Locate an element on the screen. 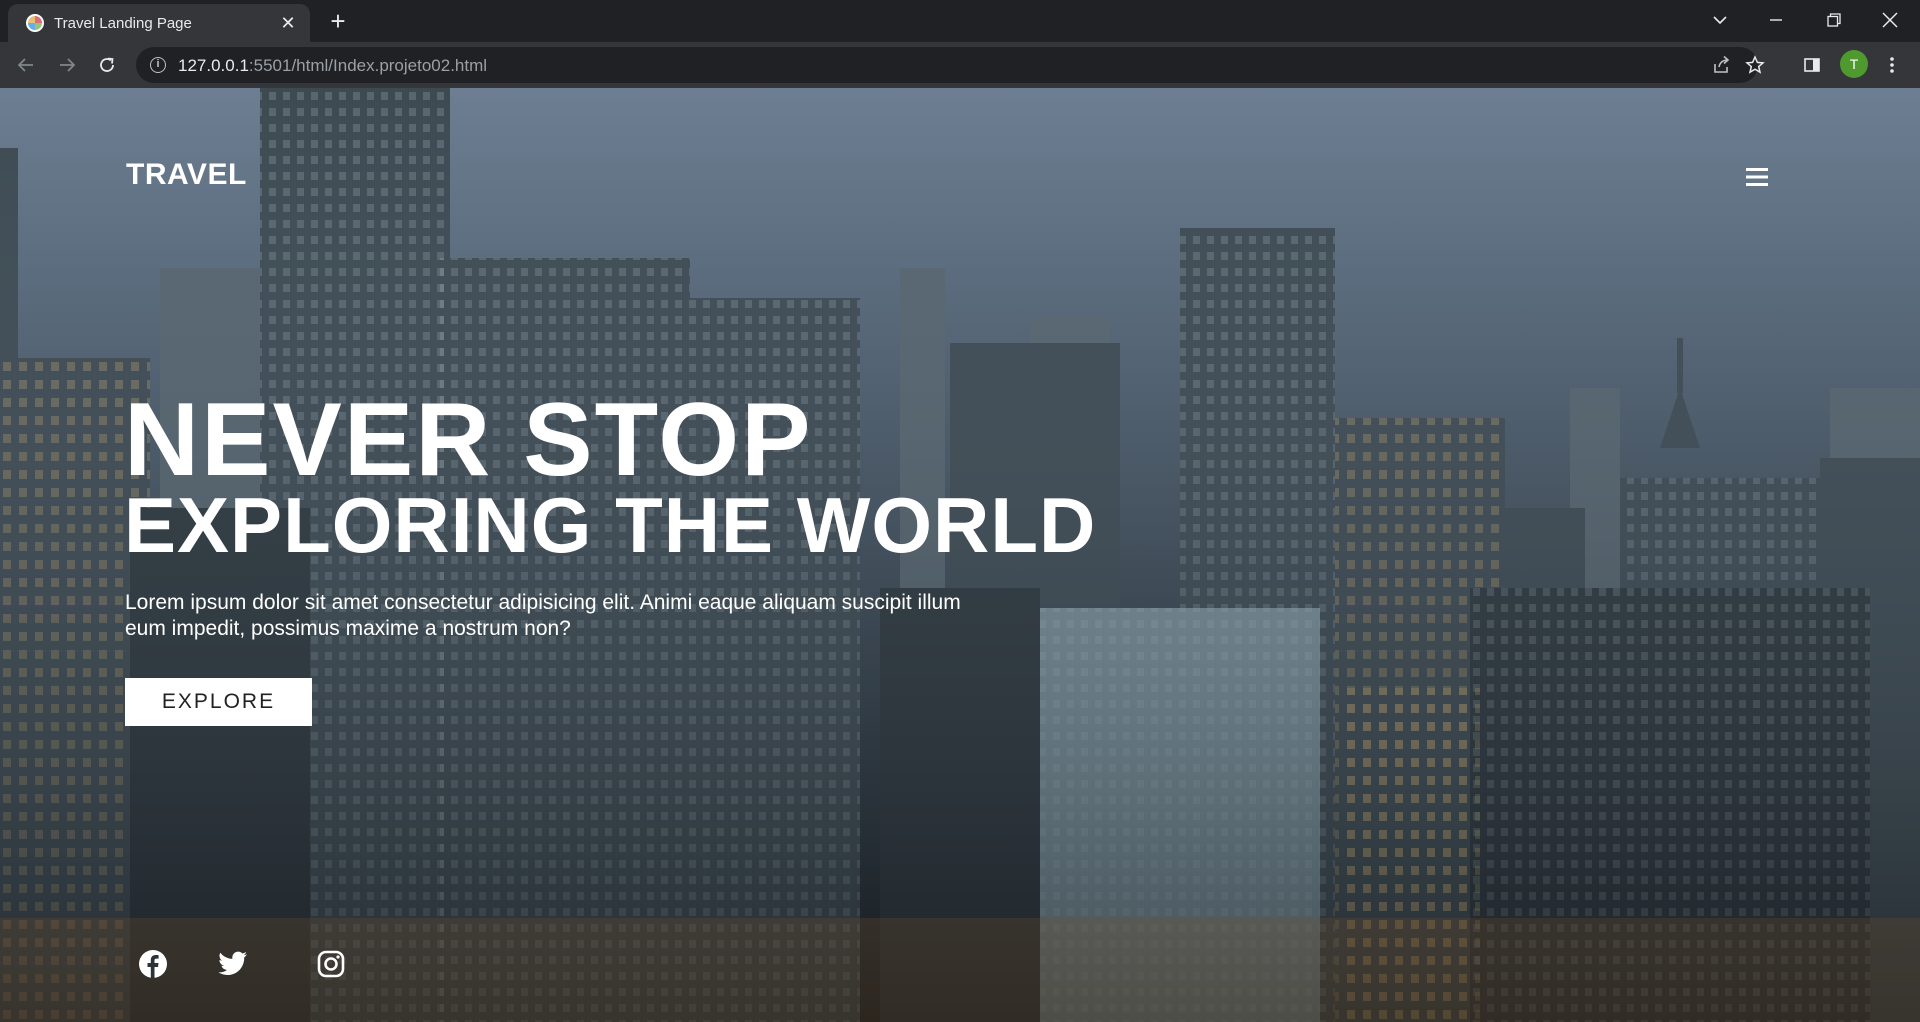 The image size is (1920, 1022). side-panel-icon is located at coordinates (1812, 65).